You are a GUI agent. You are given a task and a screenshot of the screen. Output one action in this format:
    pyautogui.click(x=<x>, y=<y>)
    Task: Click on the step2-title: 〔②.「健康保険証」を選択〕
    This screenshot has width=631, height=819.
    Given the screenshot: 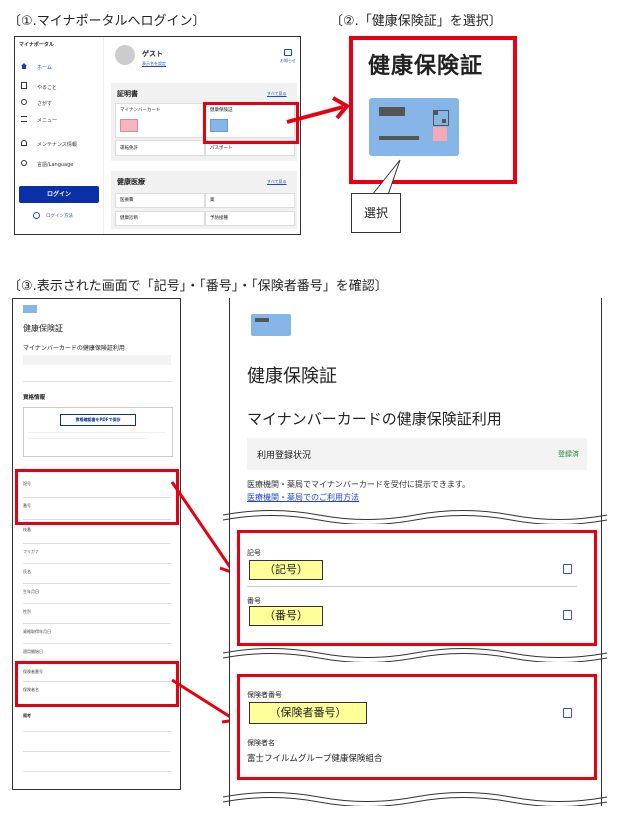 What is the action you would take?
    pyautogui.click(x=416, y=21)
    